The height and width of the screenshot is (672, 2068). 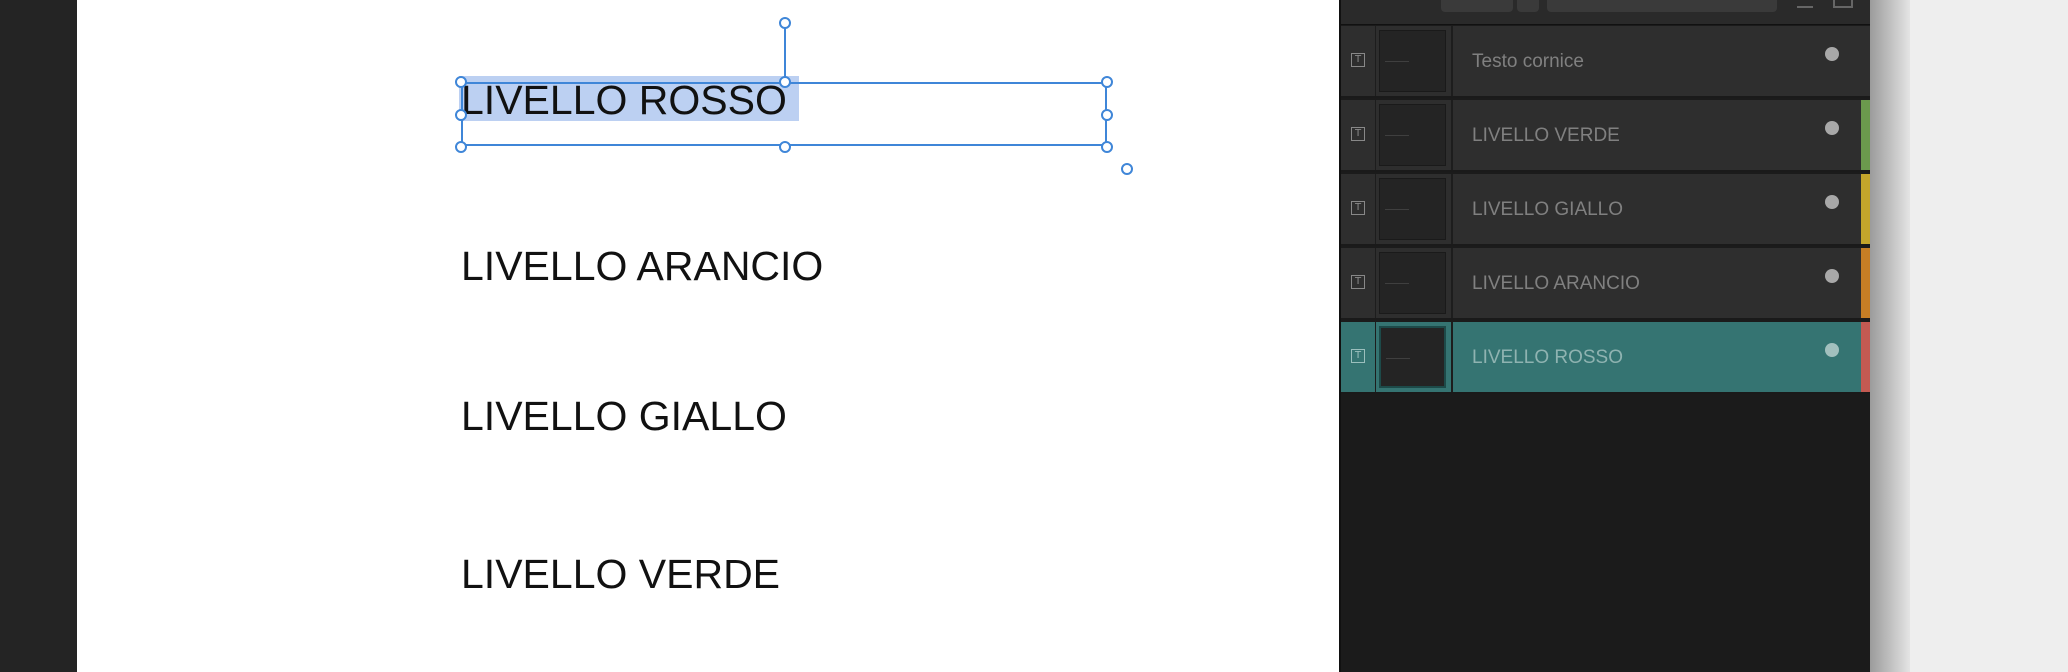 I want to click on resize-handle-bottom, so click(x=785, y=147).